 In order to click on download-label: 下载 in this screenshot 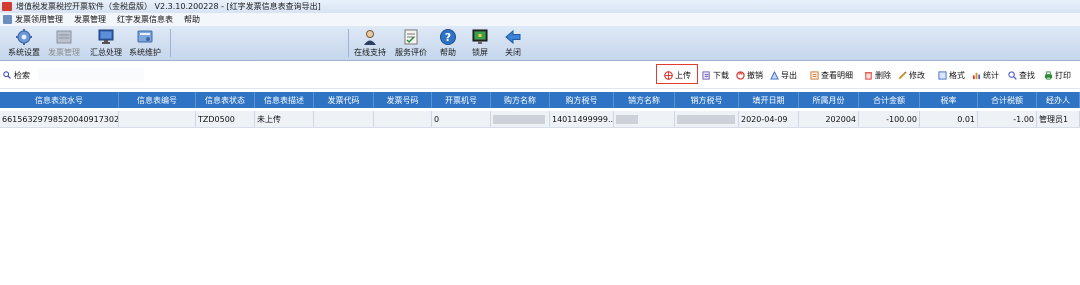, I will do `click(721, 75)`.